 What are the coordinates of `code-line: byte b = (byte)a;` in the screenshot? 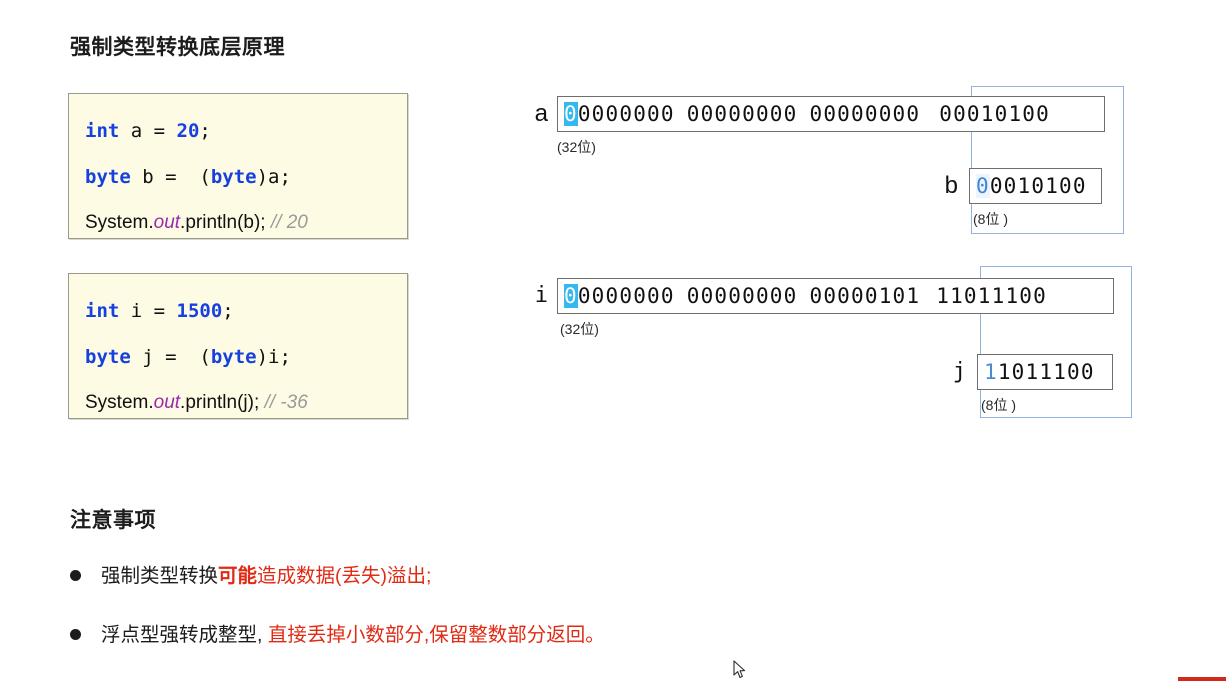 It's located at (238, 177).